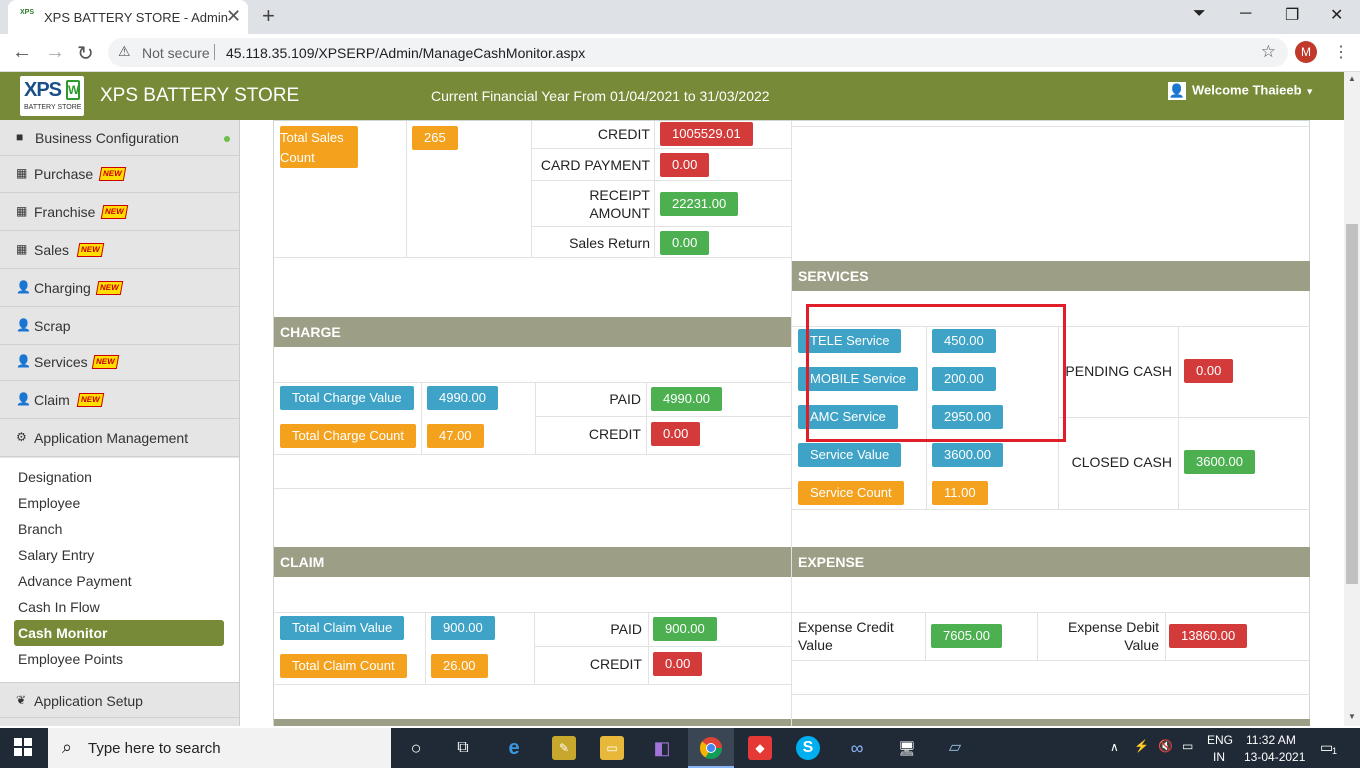 Image resolution: width=1360 pixels, height=768 pixels. I want to click on sidebar-item-application-management: ⚙ Application Management, so click(119, 438).